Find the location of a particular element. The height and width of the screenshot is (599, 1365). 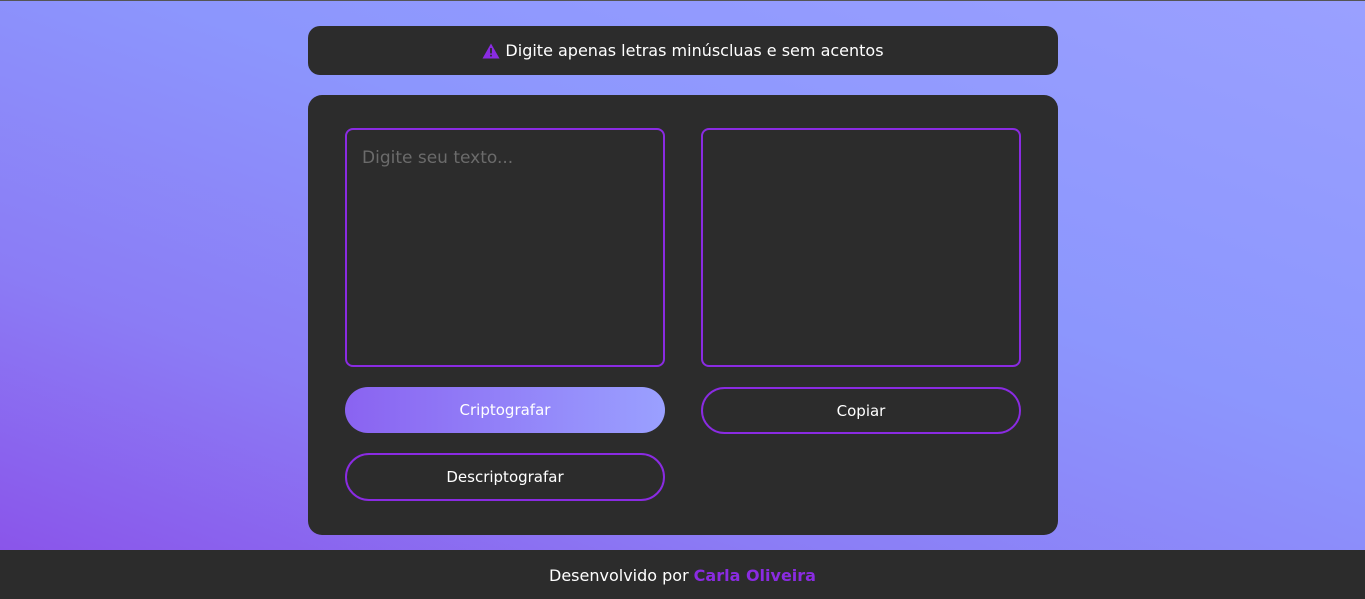

author-link: Carla Oliveira is located at coordinates (755, 575).